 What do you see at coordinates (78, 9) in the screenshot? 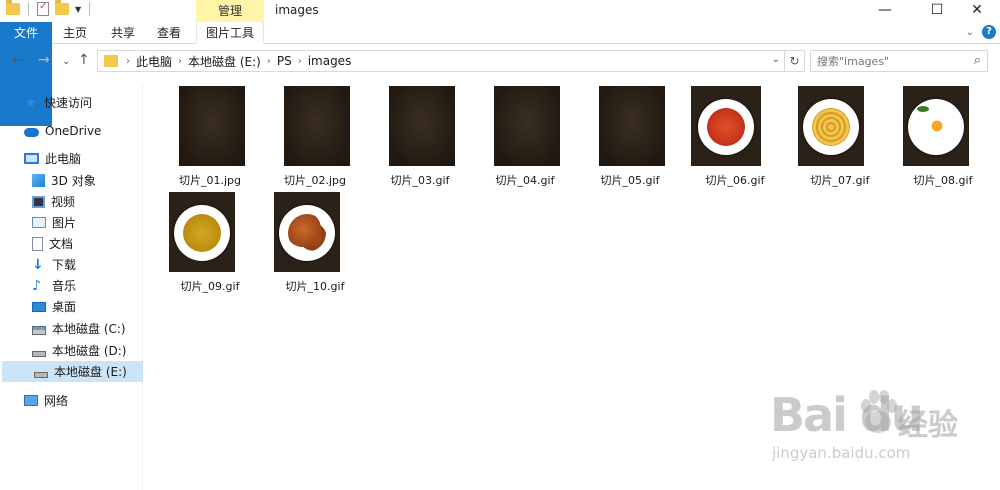
I see `customize-toolbar-icon: ▼` at bounding box center [78, 9].